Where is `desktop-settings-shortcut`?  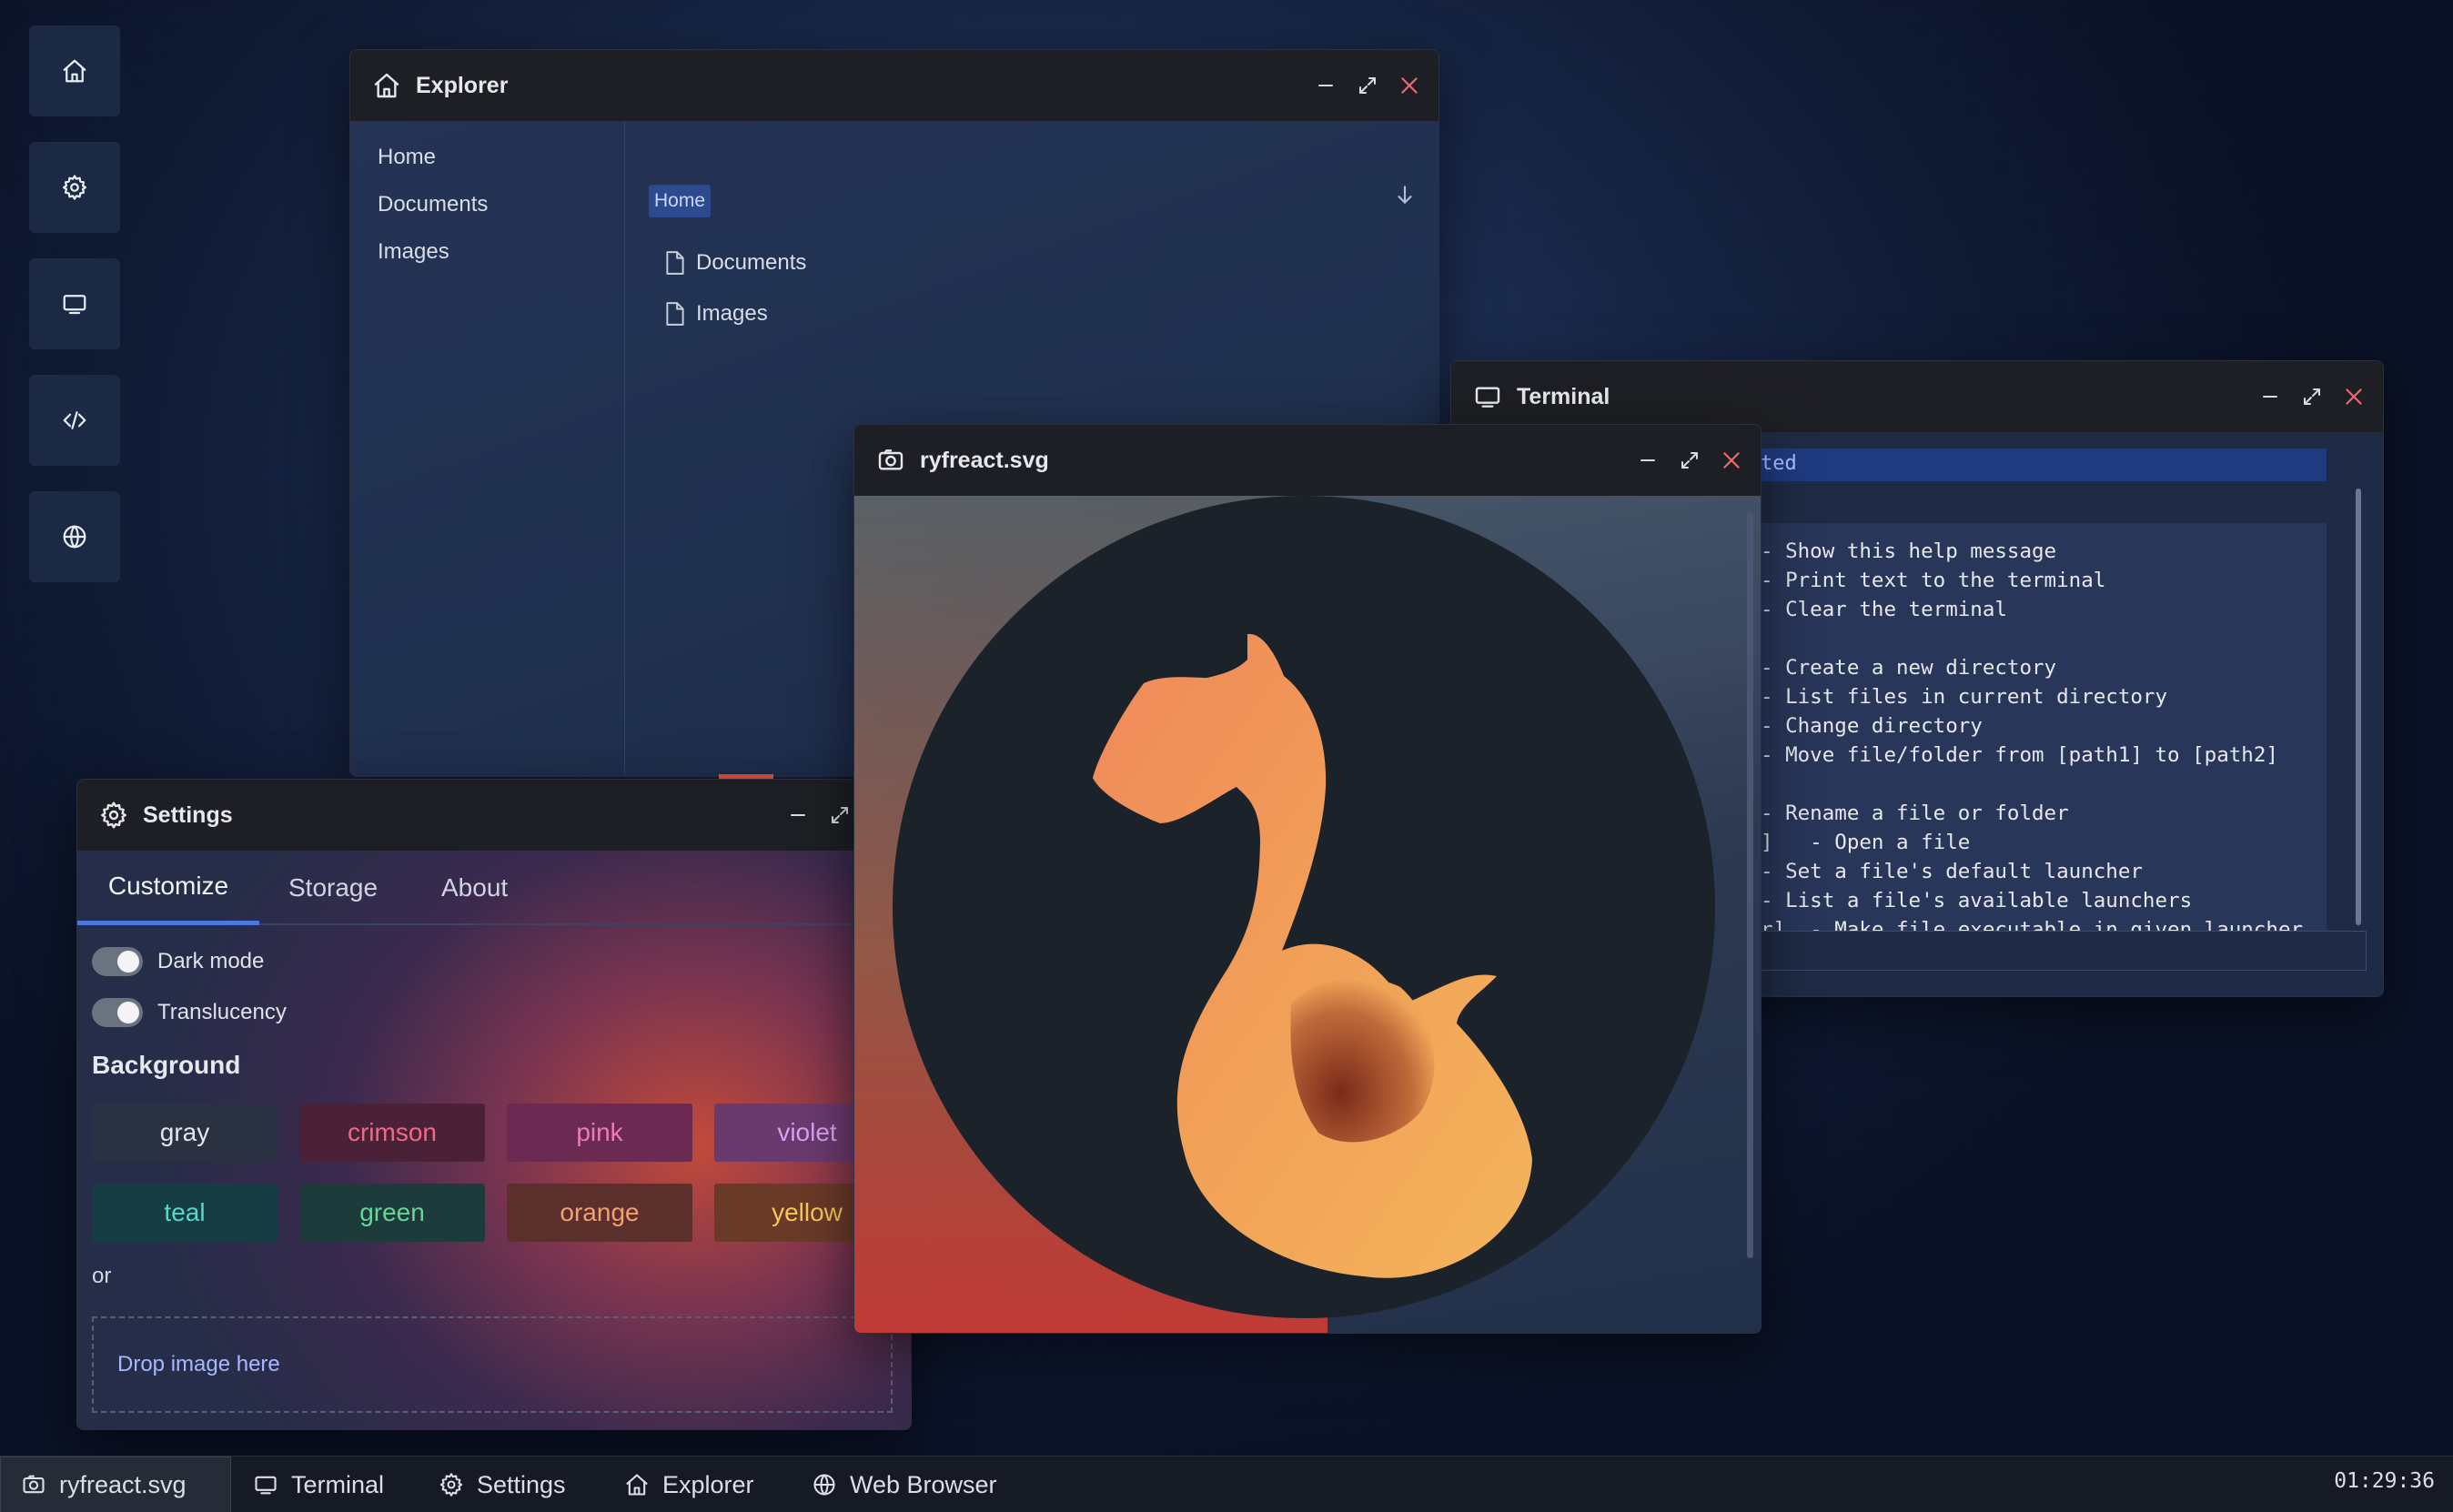 desktop-settings-shortcut is located at coordinates (74, 188).